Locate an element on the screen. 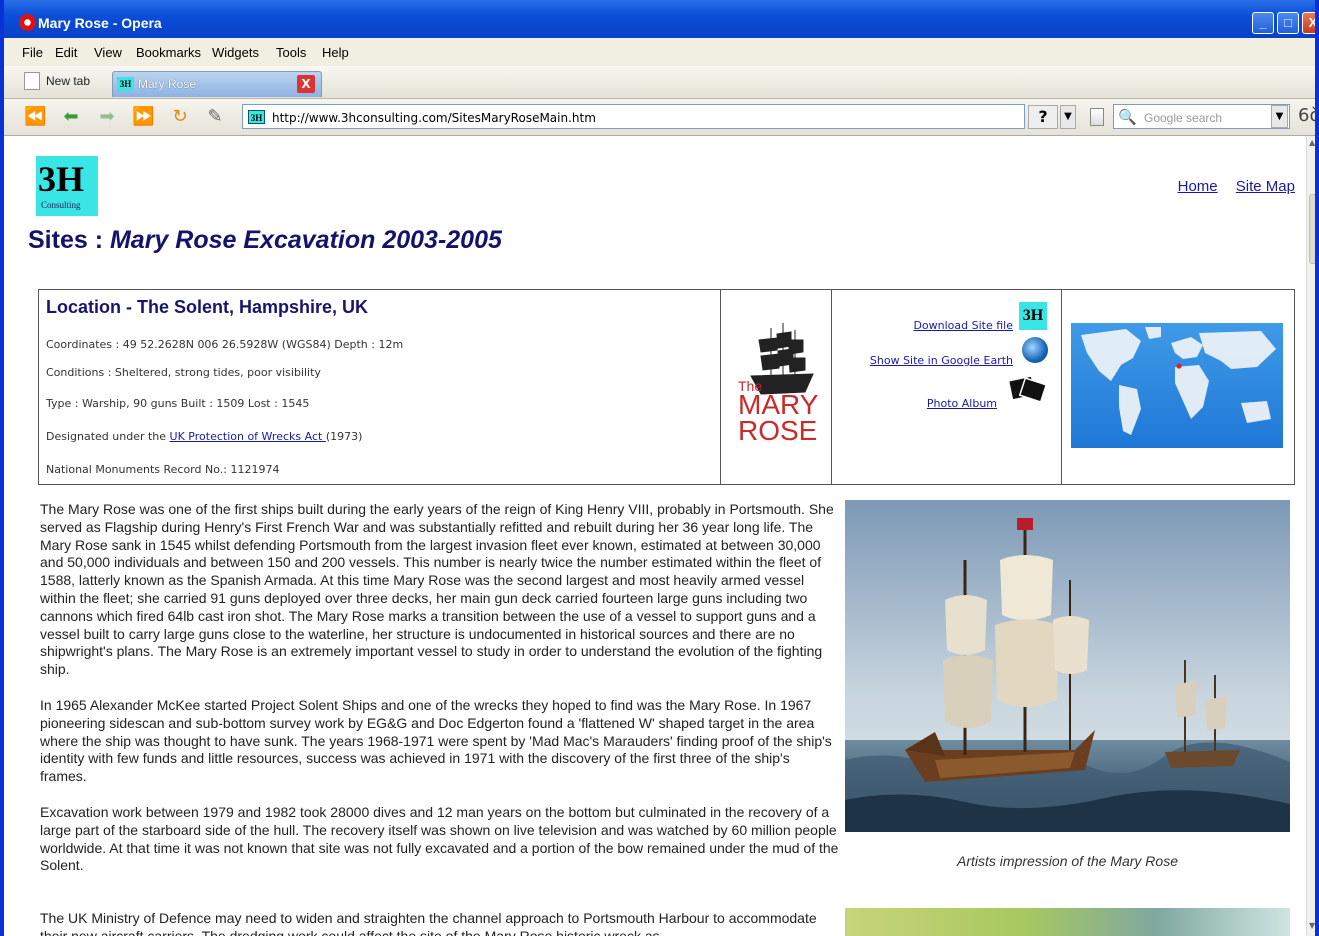 This screenshot has height=936, width=1319. title-italic: Mary Rose Excavation 2003-2005 is located at coordinates (305, 240).